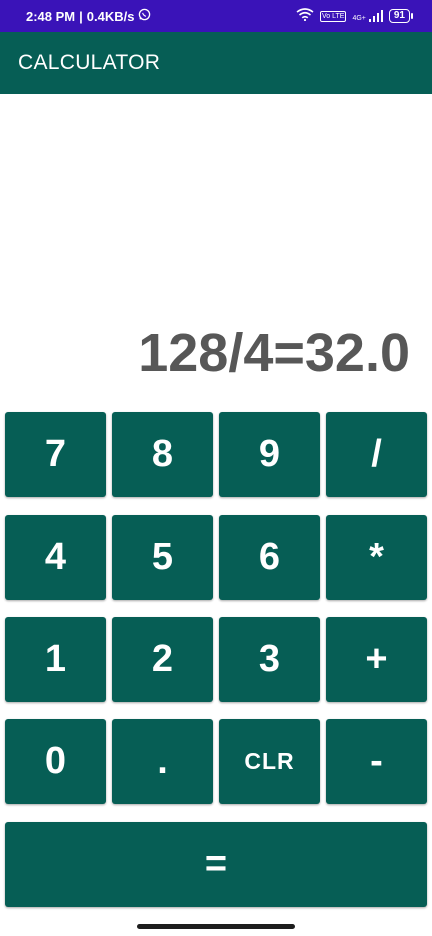 The height and width of the screenshot is (936, 432). Describe the element at coordinates (376, 761) in the screenshot. I see `minus-button: -` at that location.